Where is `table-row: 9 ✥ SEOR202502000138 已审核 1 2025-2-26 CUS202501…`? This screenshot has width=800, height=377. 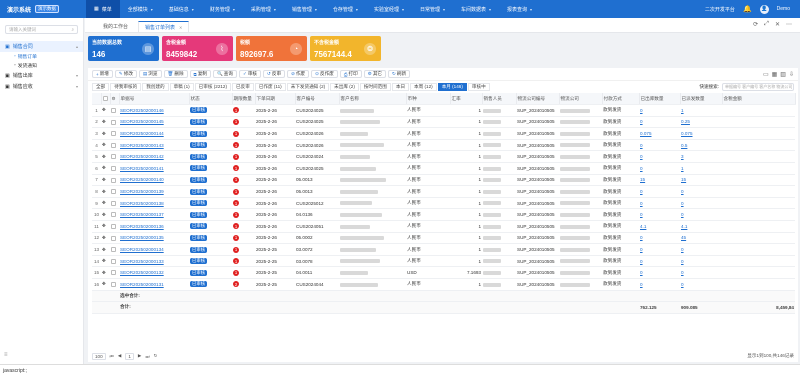
table-row: 9 ✥ SEOR202502000138 已审核 1 2025-2-26 CUS202501… is located at coordinates (443, 203).